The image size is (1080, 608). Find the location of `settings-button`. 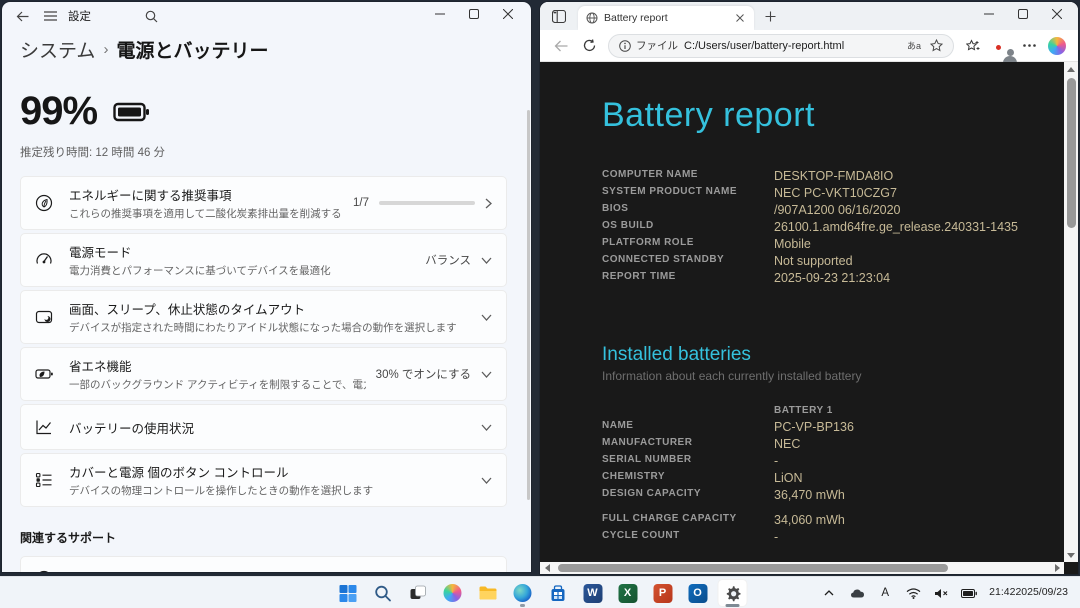

settings-button is located at coordinates (732, 593).